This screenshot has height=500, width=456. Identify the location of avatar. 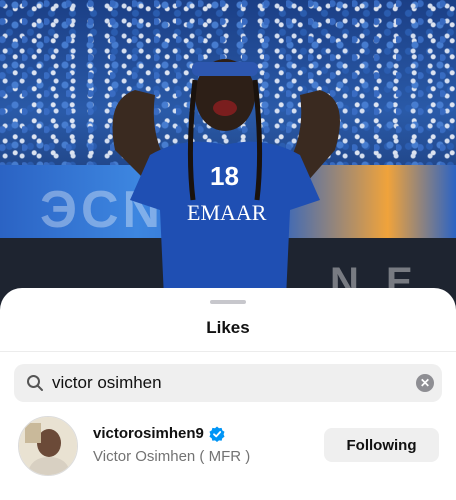
(48, 446).